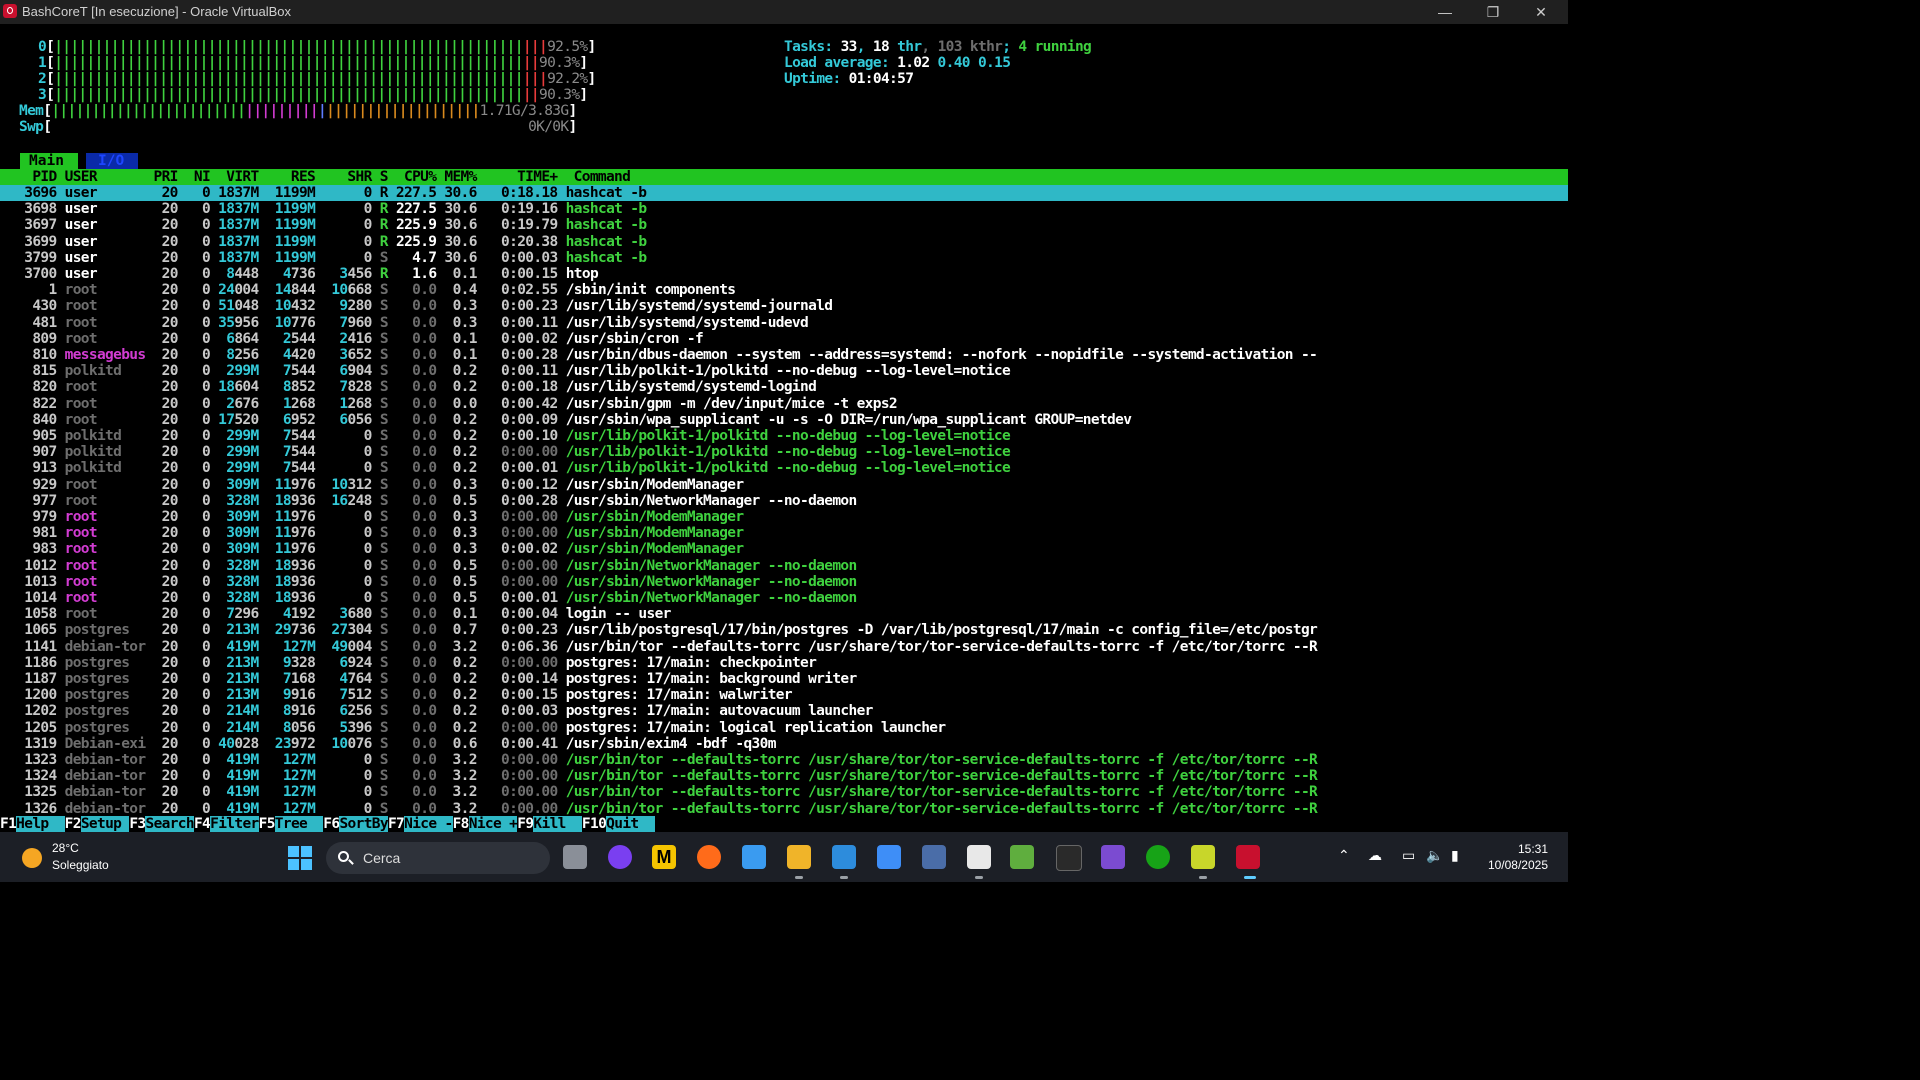  Describe the element at coordinates (202, 824) in the screenshot. I see `fkey-f4: F4` at that location.